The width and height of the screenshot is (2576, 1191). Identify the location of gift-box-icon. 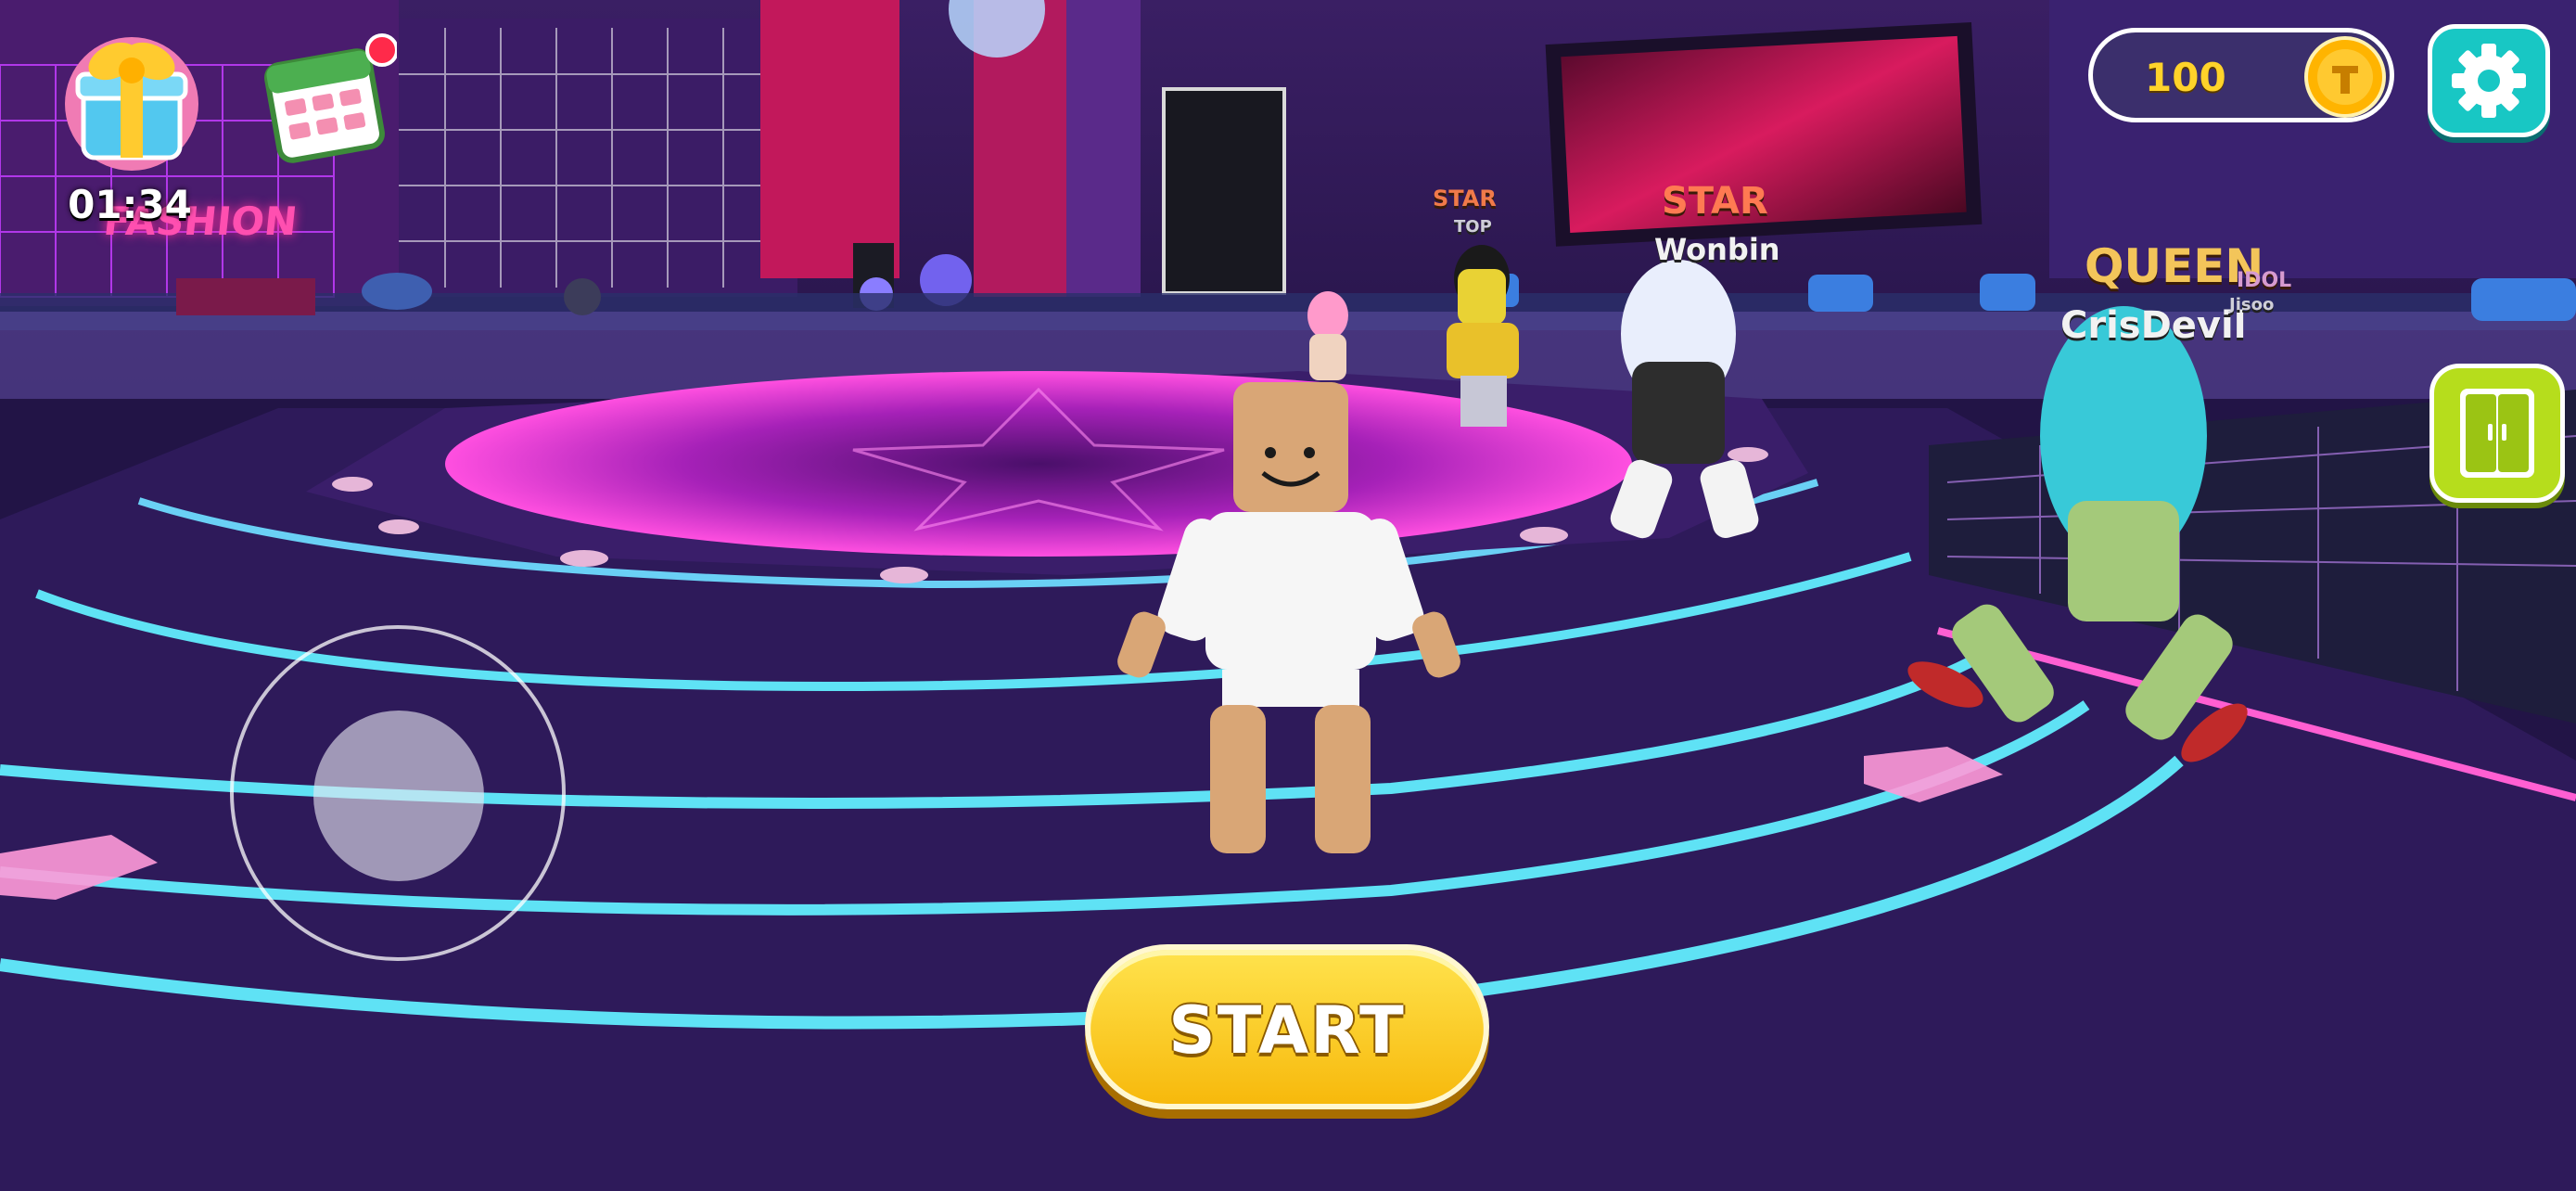
(131, 104).